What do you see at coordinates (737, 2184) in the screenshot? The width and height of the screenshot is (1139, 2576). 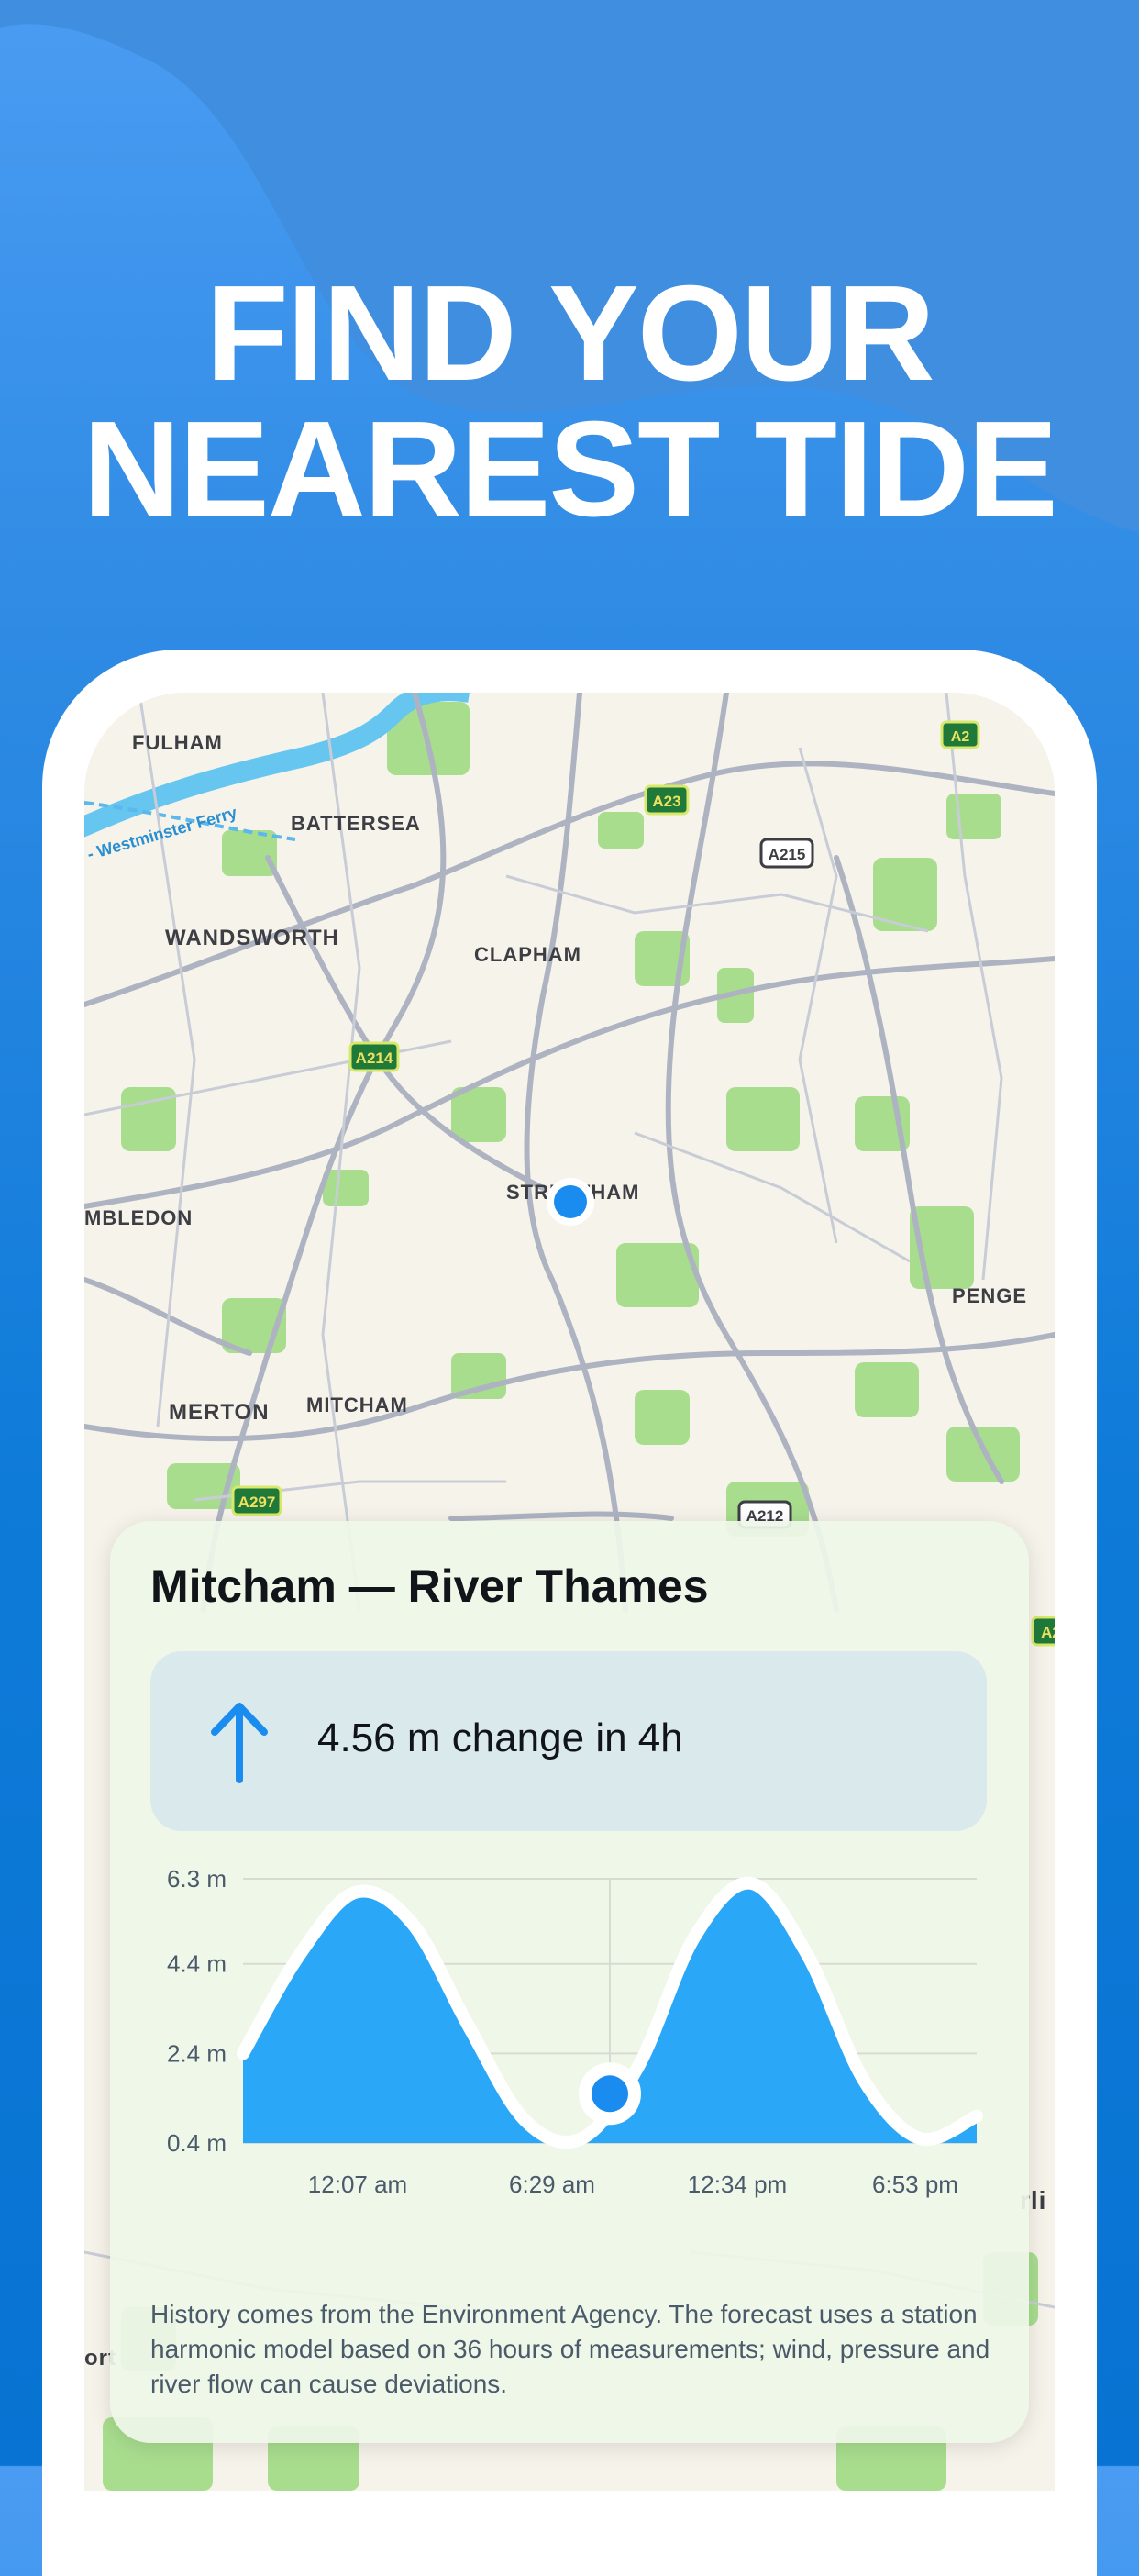 I see `x-tick-label-2: 12:34 pm` at bounding box center [737, 2184].